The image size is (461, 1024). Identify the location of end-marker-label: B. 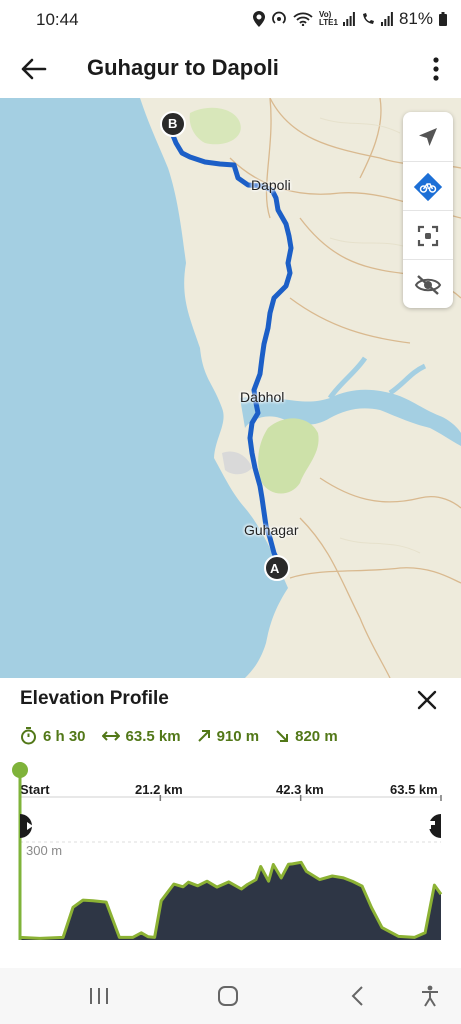
(173, 123).